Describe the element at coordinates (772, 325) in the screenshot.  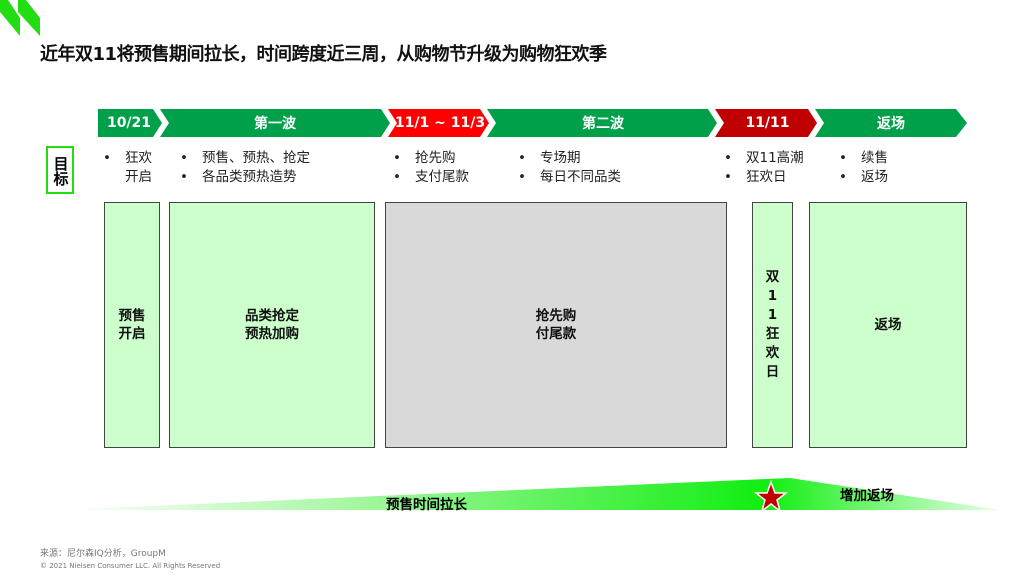
I see `phase-double11-day: 双11狂欢日` at that location.